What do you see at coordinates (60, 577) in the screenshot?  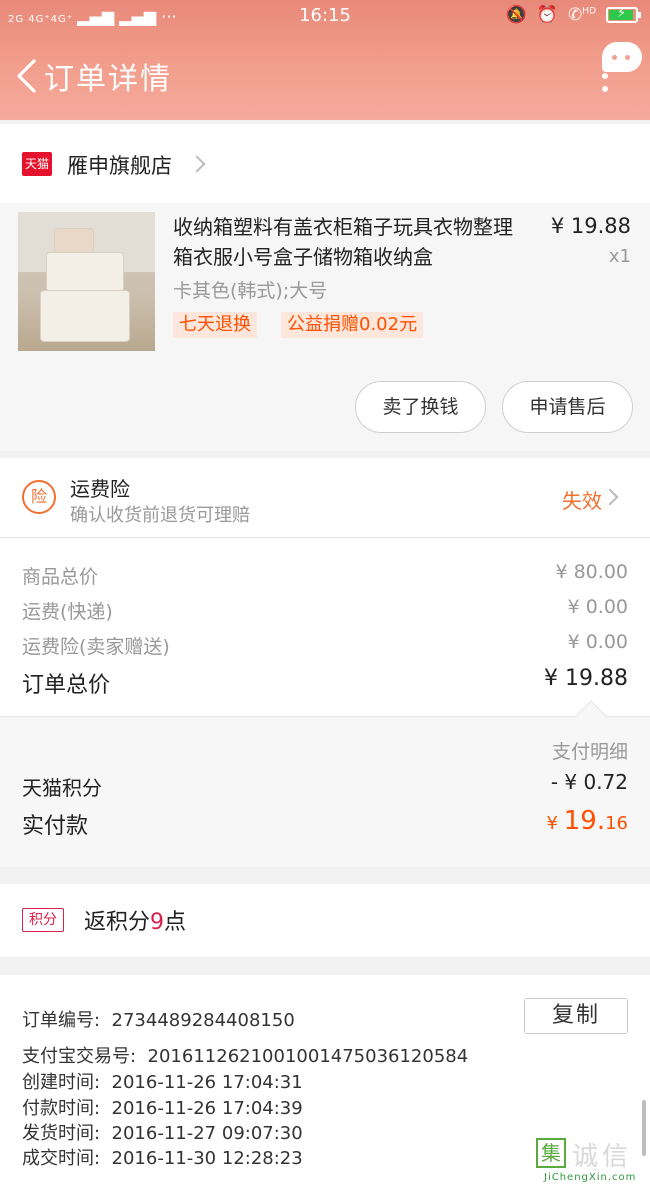 I see `goods-total-label: 商品总价` at bounding box center [60, 577].